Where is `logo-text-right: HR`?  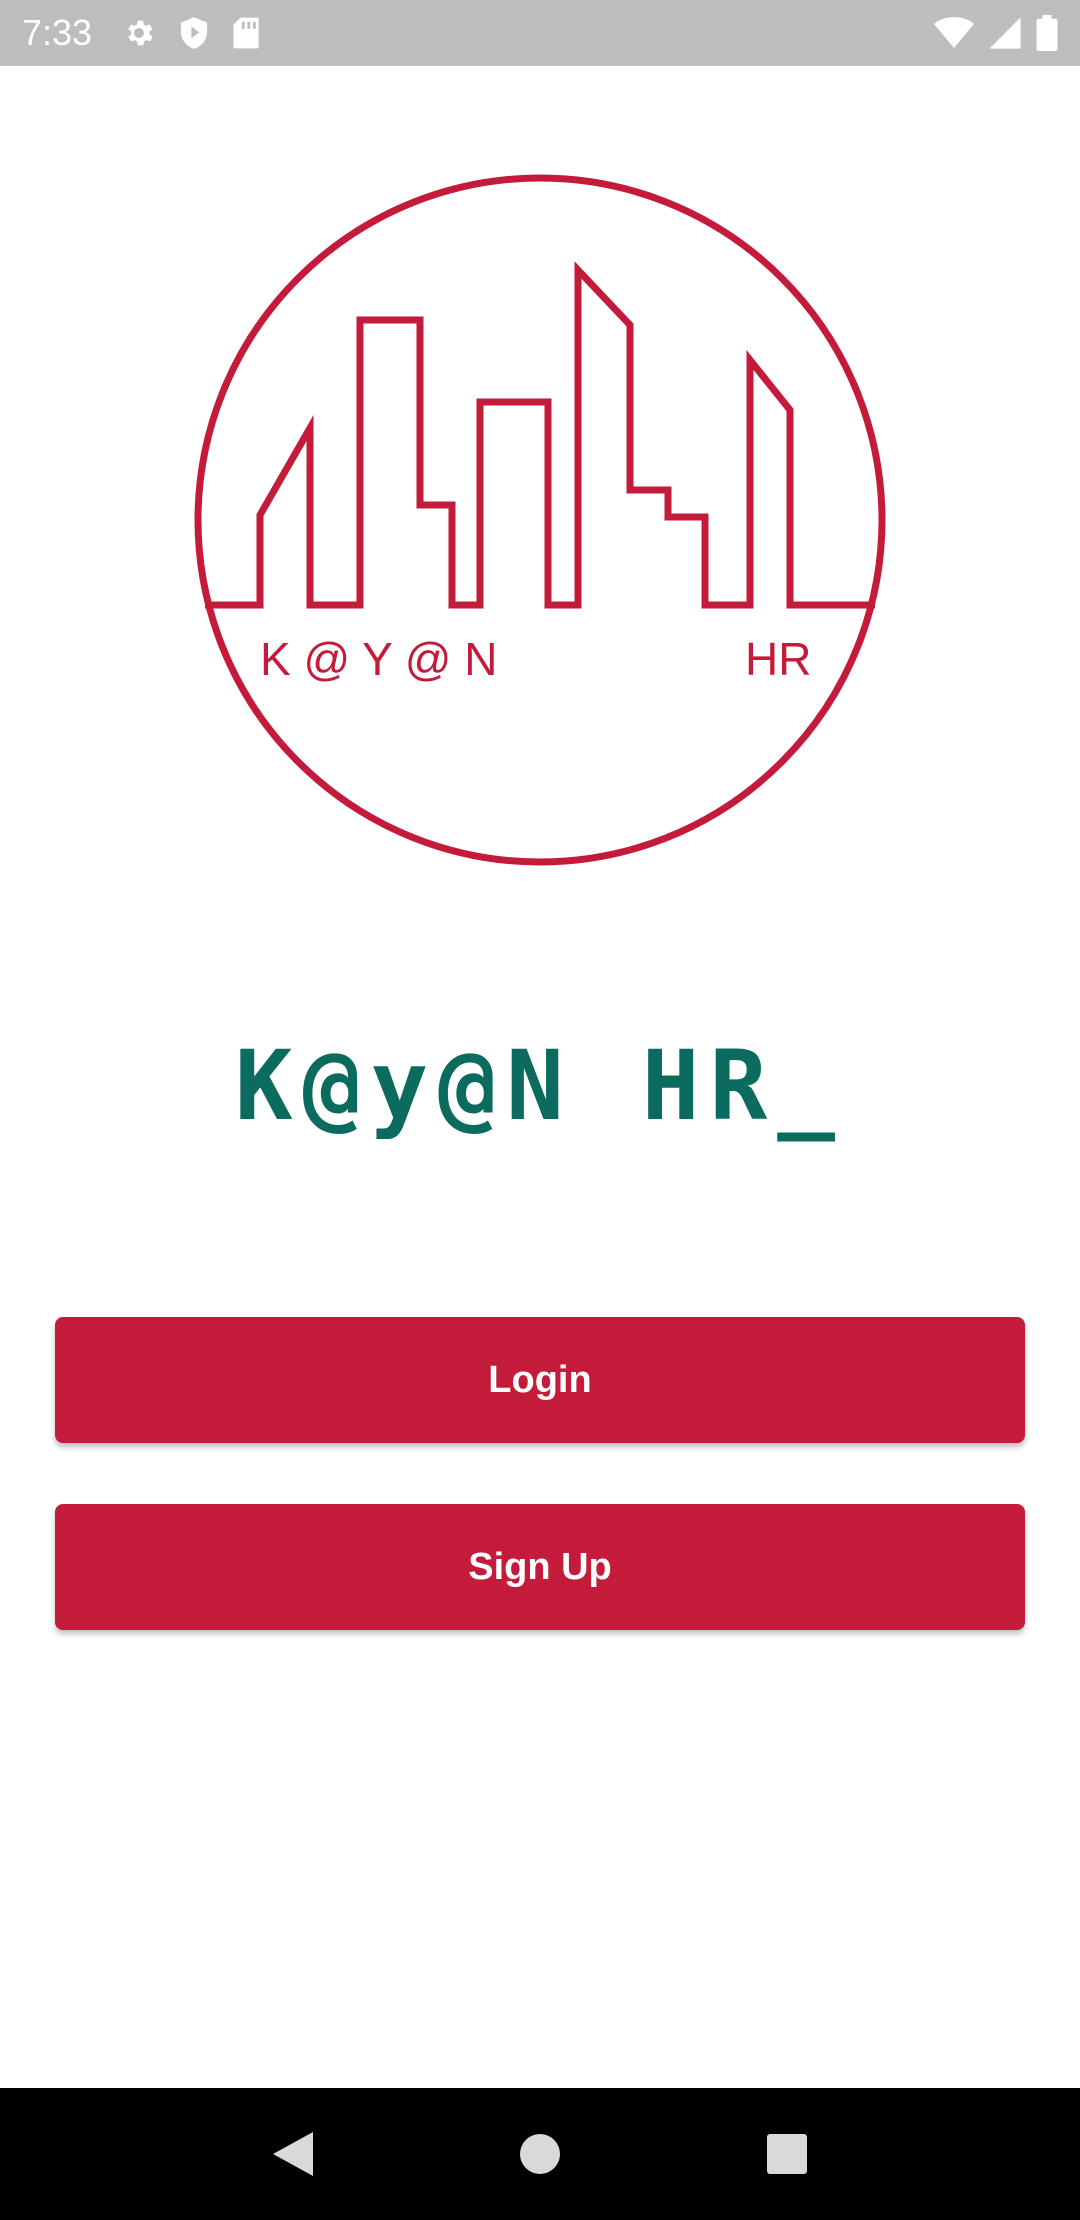
logo-text-right: HR is located at coordinates (778, 659).